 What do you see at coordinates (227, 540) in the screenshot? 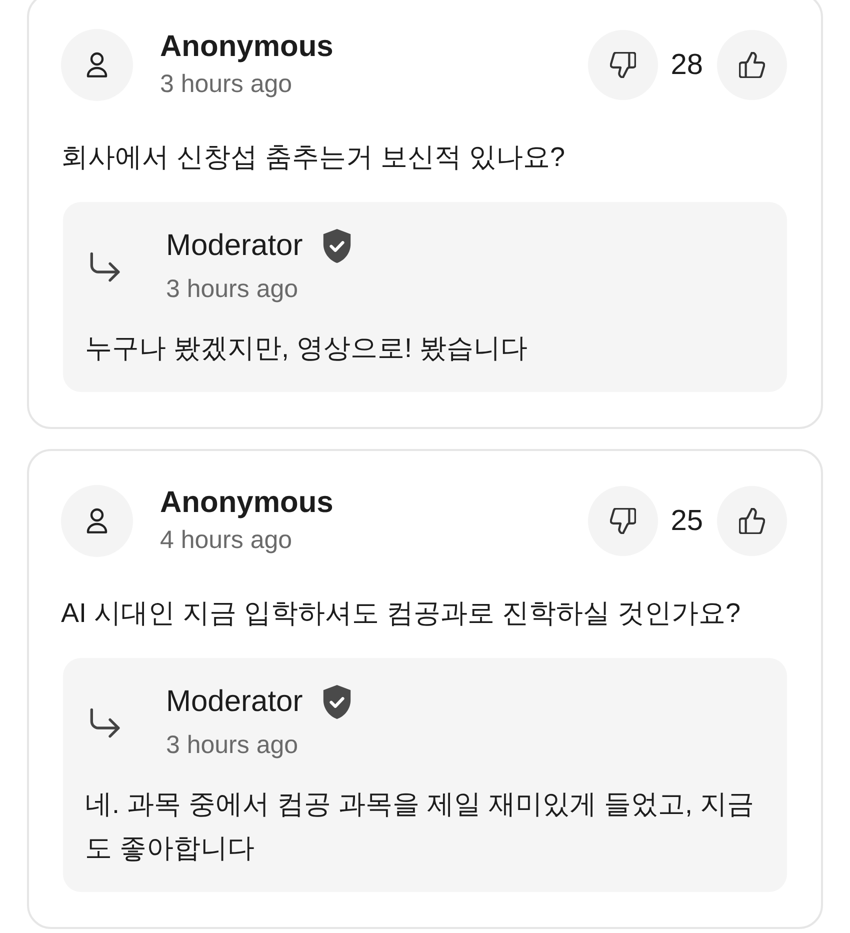
I see `timestamp: 4 hours ago` at bounding box center [227, 540].